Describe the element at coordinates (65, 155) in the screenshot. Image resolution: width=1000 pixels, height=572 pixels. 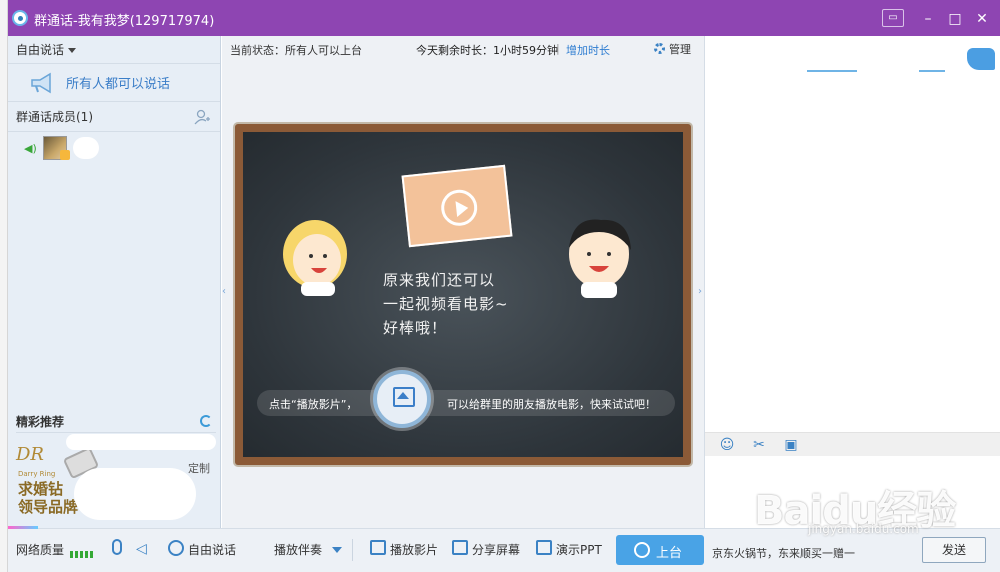
I see `member-badge-icon` at that location.